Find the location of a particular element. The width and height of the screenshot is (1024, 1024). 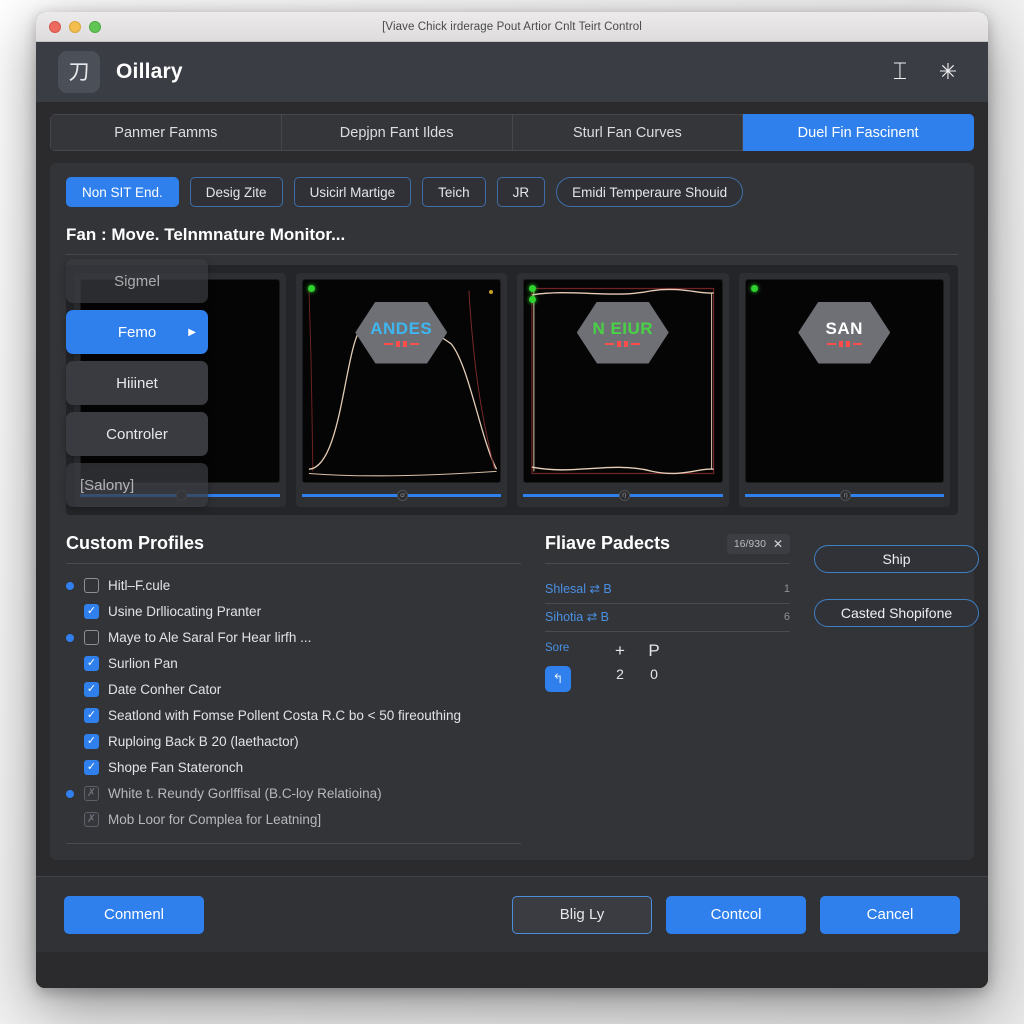

dropdown-item-sigmel: Sigmel is located at coordinates (137, 281).